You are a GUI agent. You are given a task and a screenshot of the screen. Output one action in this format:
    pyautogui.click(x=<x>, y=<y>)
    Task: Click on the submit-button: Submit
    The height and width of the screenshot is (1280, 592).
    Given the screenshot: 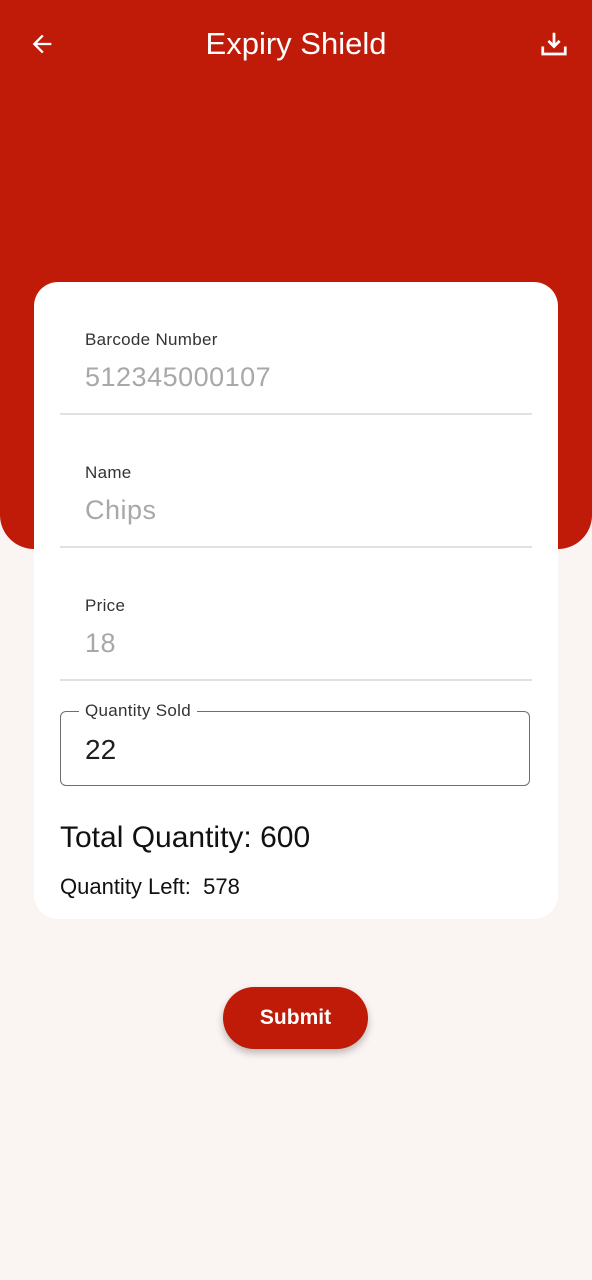 What is the action you would take?
    pyautogui.click(x=295, y=1018)
    